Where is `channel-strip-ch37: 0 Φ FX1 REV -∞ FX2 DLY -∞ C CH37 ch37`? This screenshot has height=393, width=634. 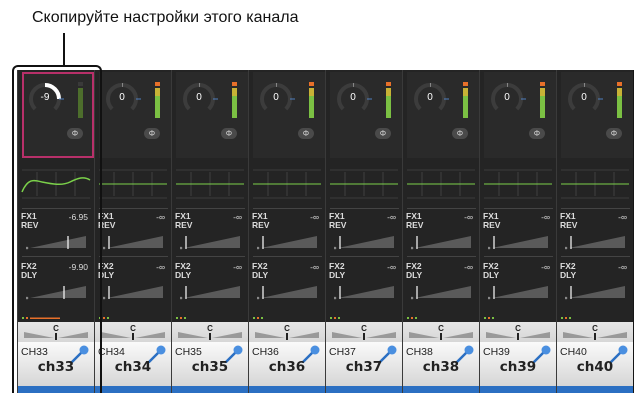
channel-strip-ch37: 0 Φ FX1 REV -∞ FX2 DLY -∞ C CH37 ch37 is located at coordinates (363, 231).